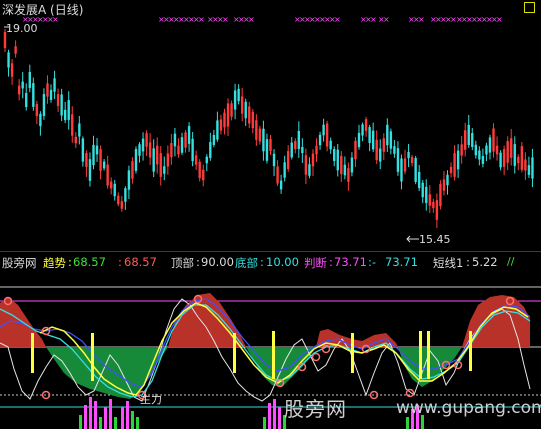 This screenshot has height=429, width=541. Describe the element at coordinates (198, 262) in the screenshot. I see `top-colon: :` at that location.